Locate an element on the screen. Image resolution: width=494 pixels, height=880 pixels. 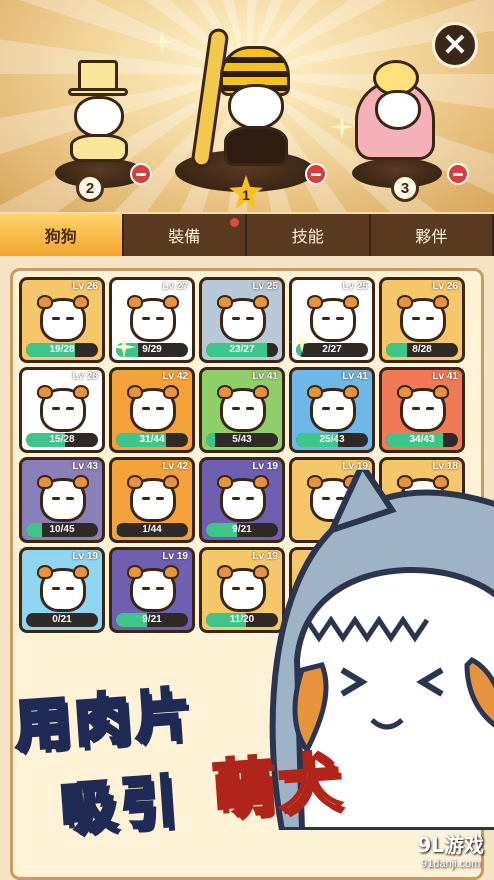
progress-bar: 2/27 is located at coordinates (332, 350).